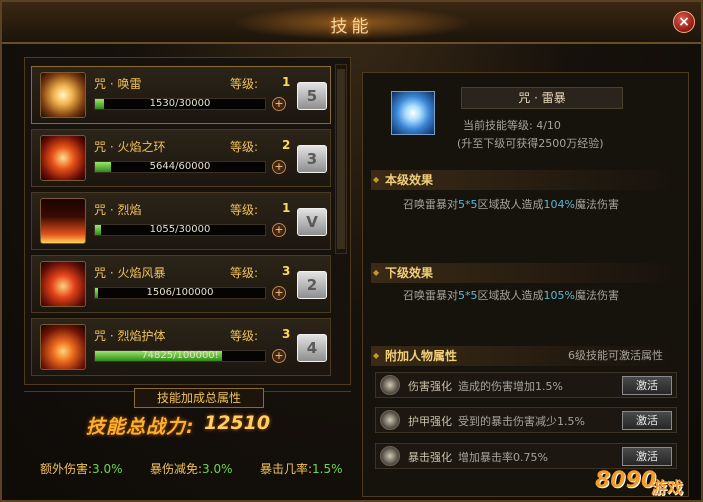 This screenshot has width=703, height=502. What do you see at coordinates (63, 347) in the screenshot?
I see `flame-shield-skill-icon` at bounding box center [63, 347].